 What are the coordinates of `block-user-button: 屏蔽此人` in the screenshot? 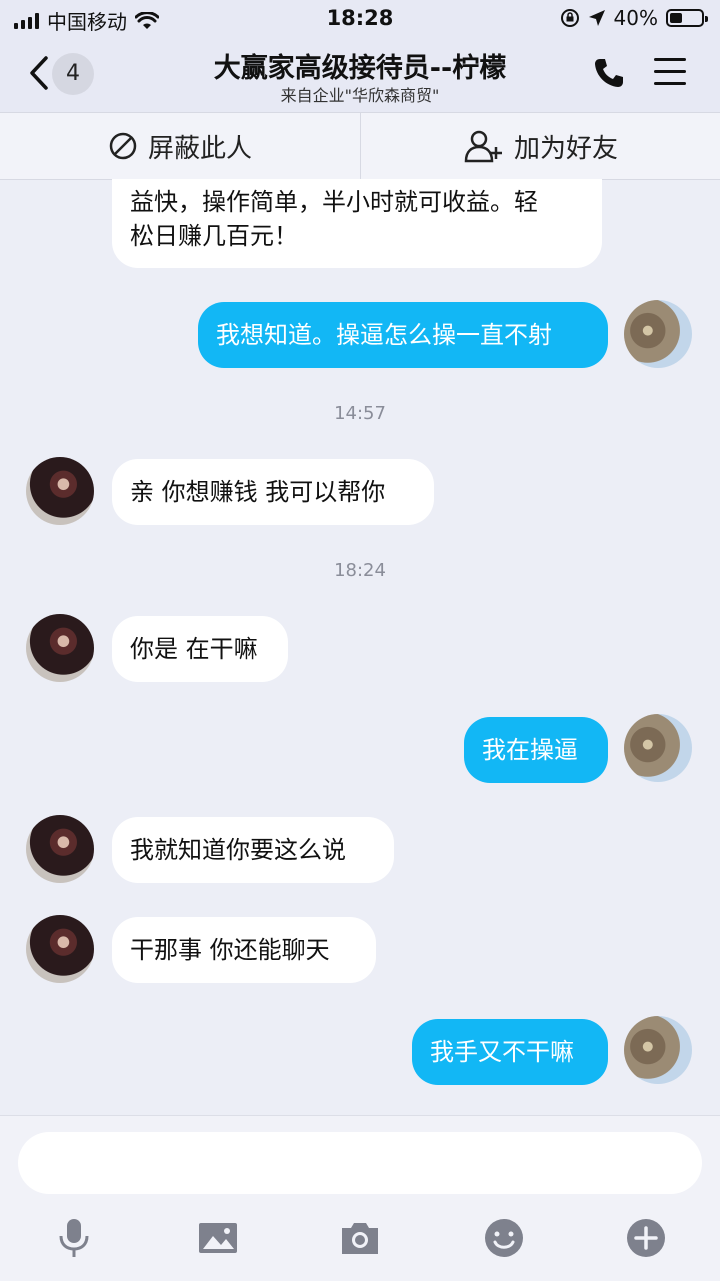 It's located at (180, 146).